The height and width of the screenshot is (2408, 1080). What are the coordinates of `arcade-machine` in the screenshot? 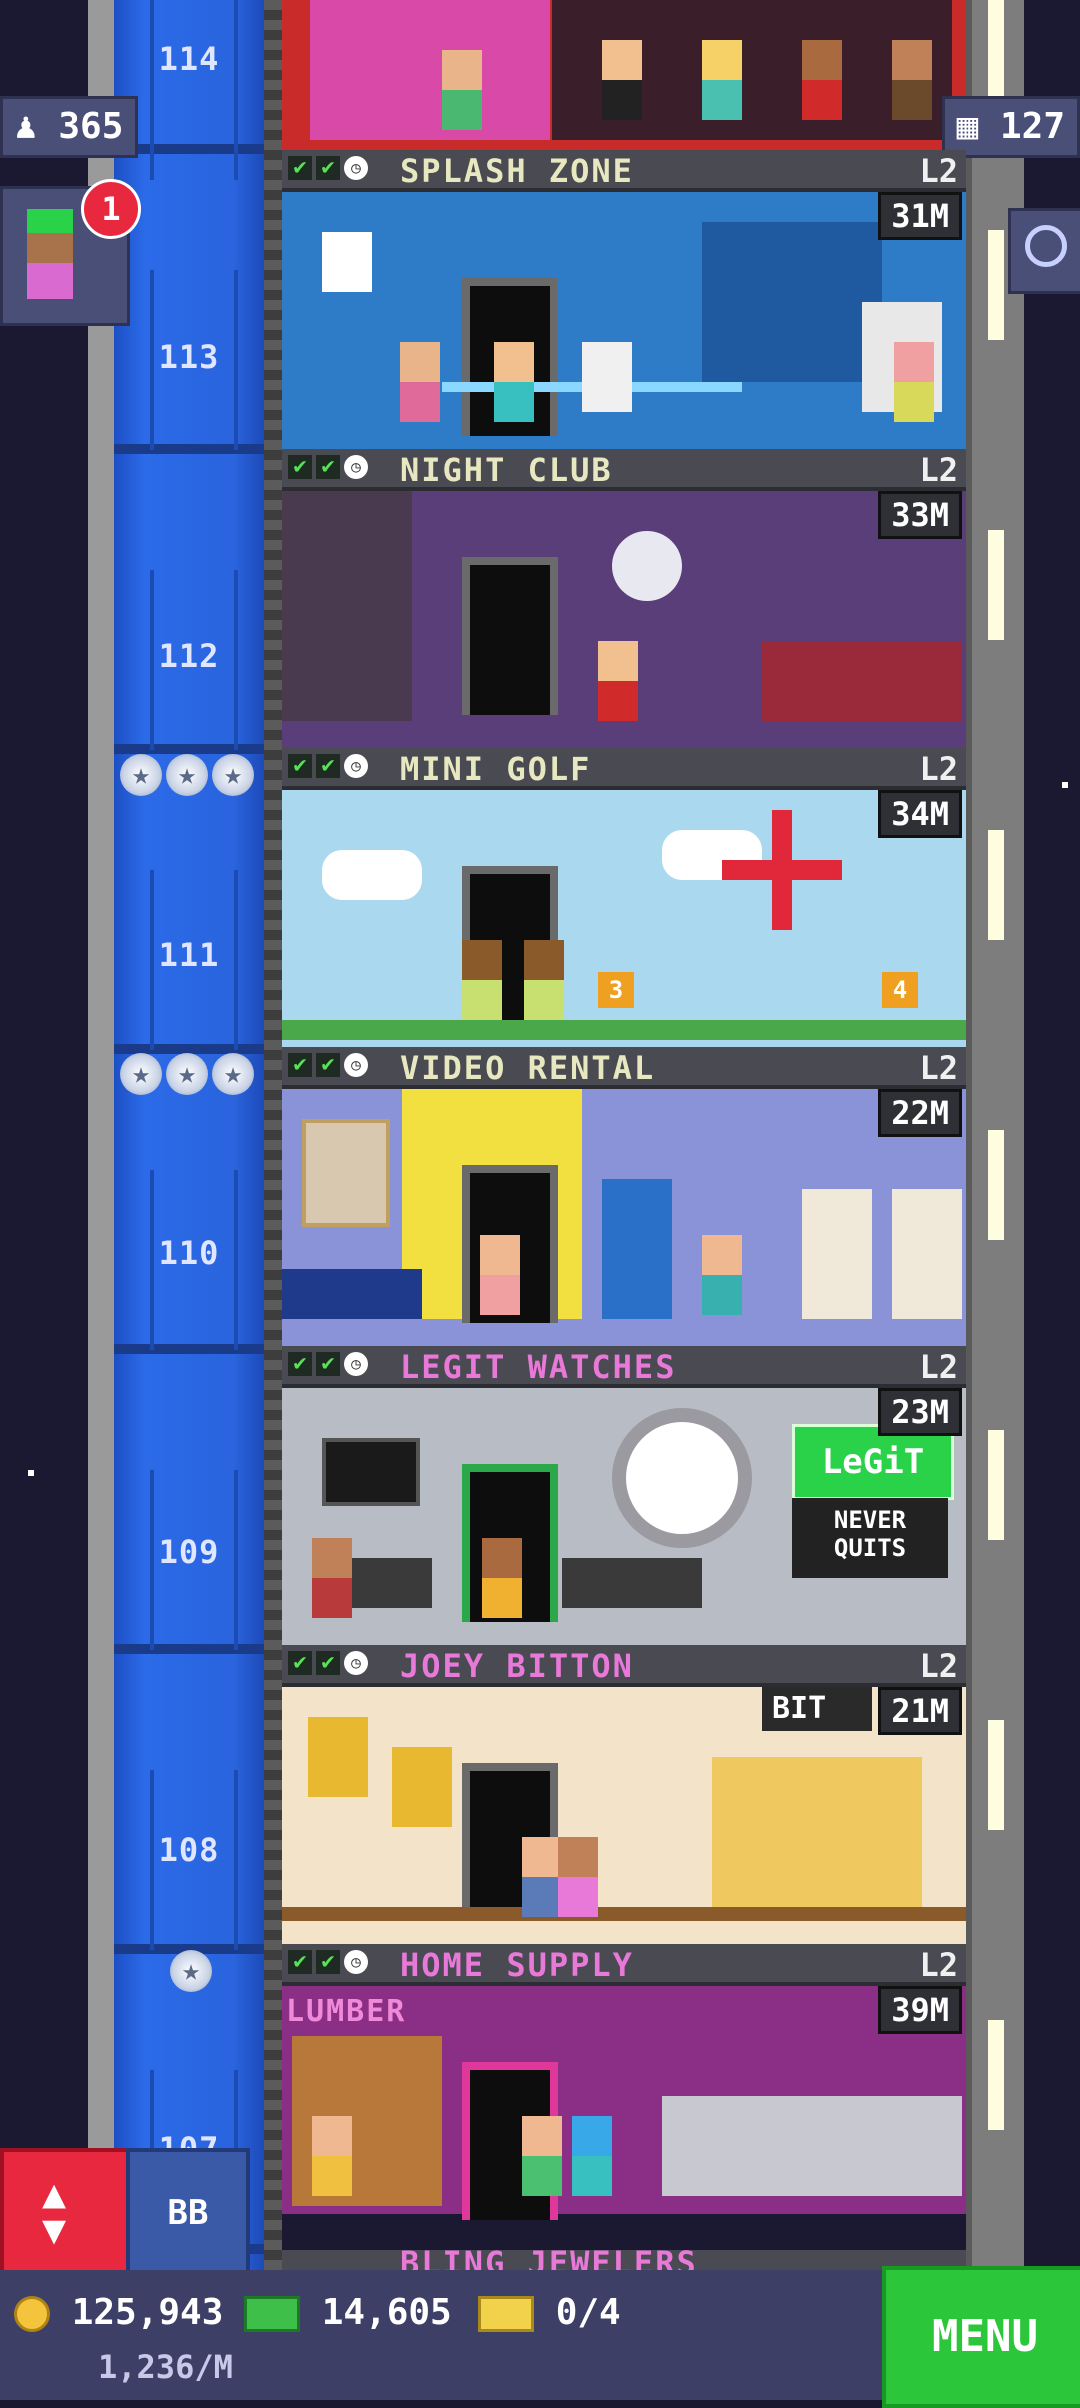 It's located at (637, 1249).